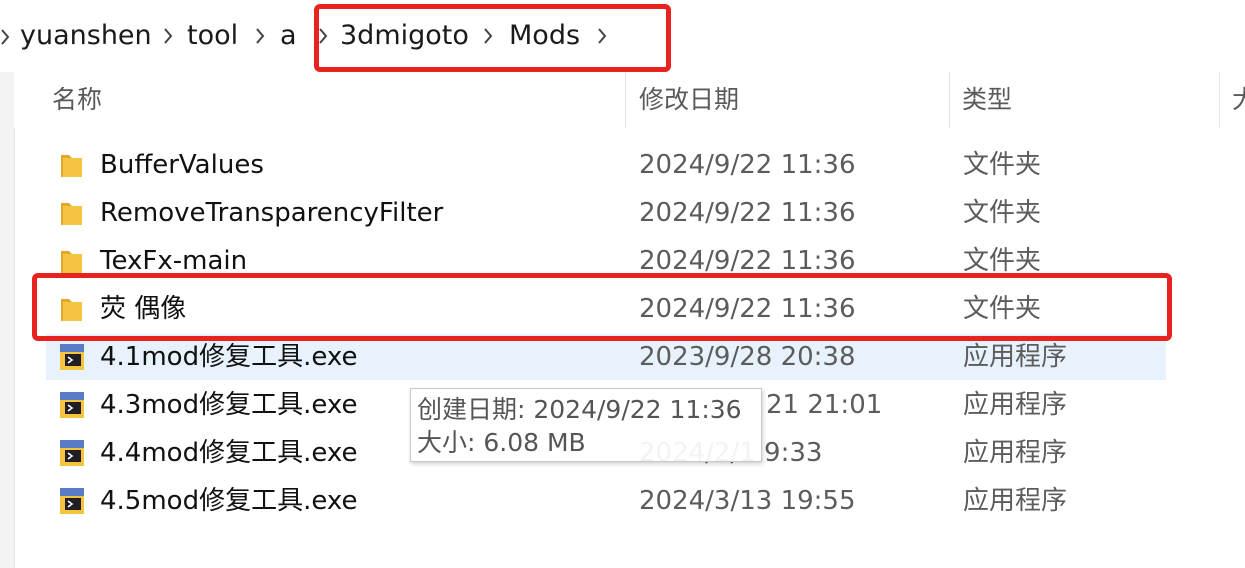 This screenshot has width=1245, height=568. I want to click on column-header-name: 名称, so click(77, 100).